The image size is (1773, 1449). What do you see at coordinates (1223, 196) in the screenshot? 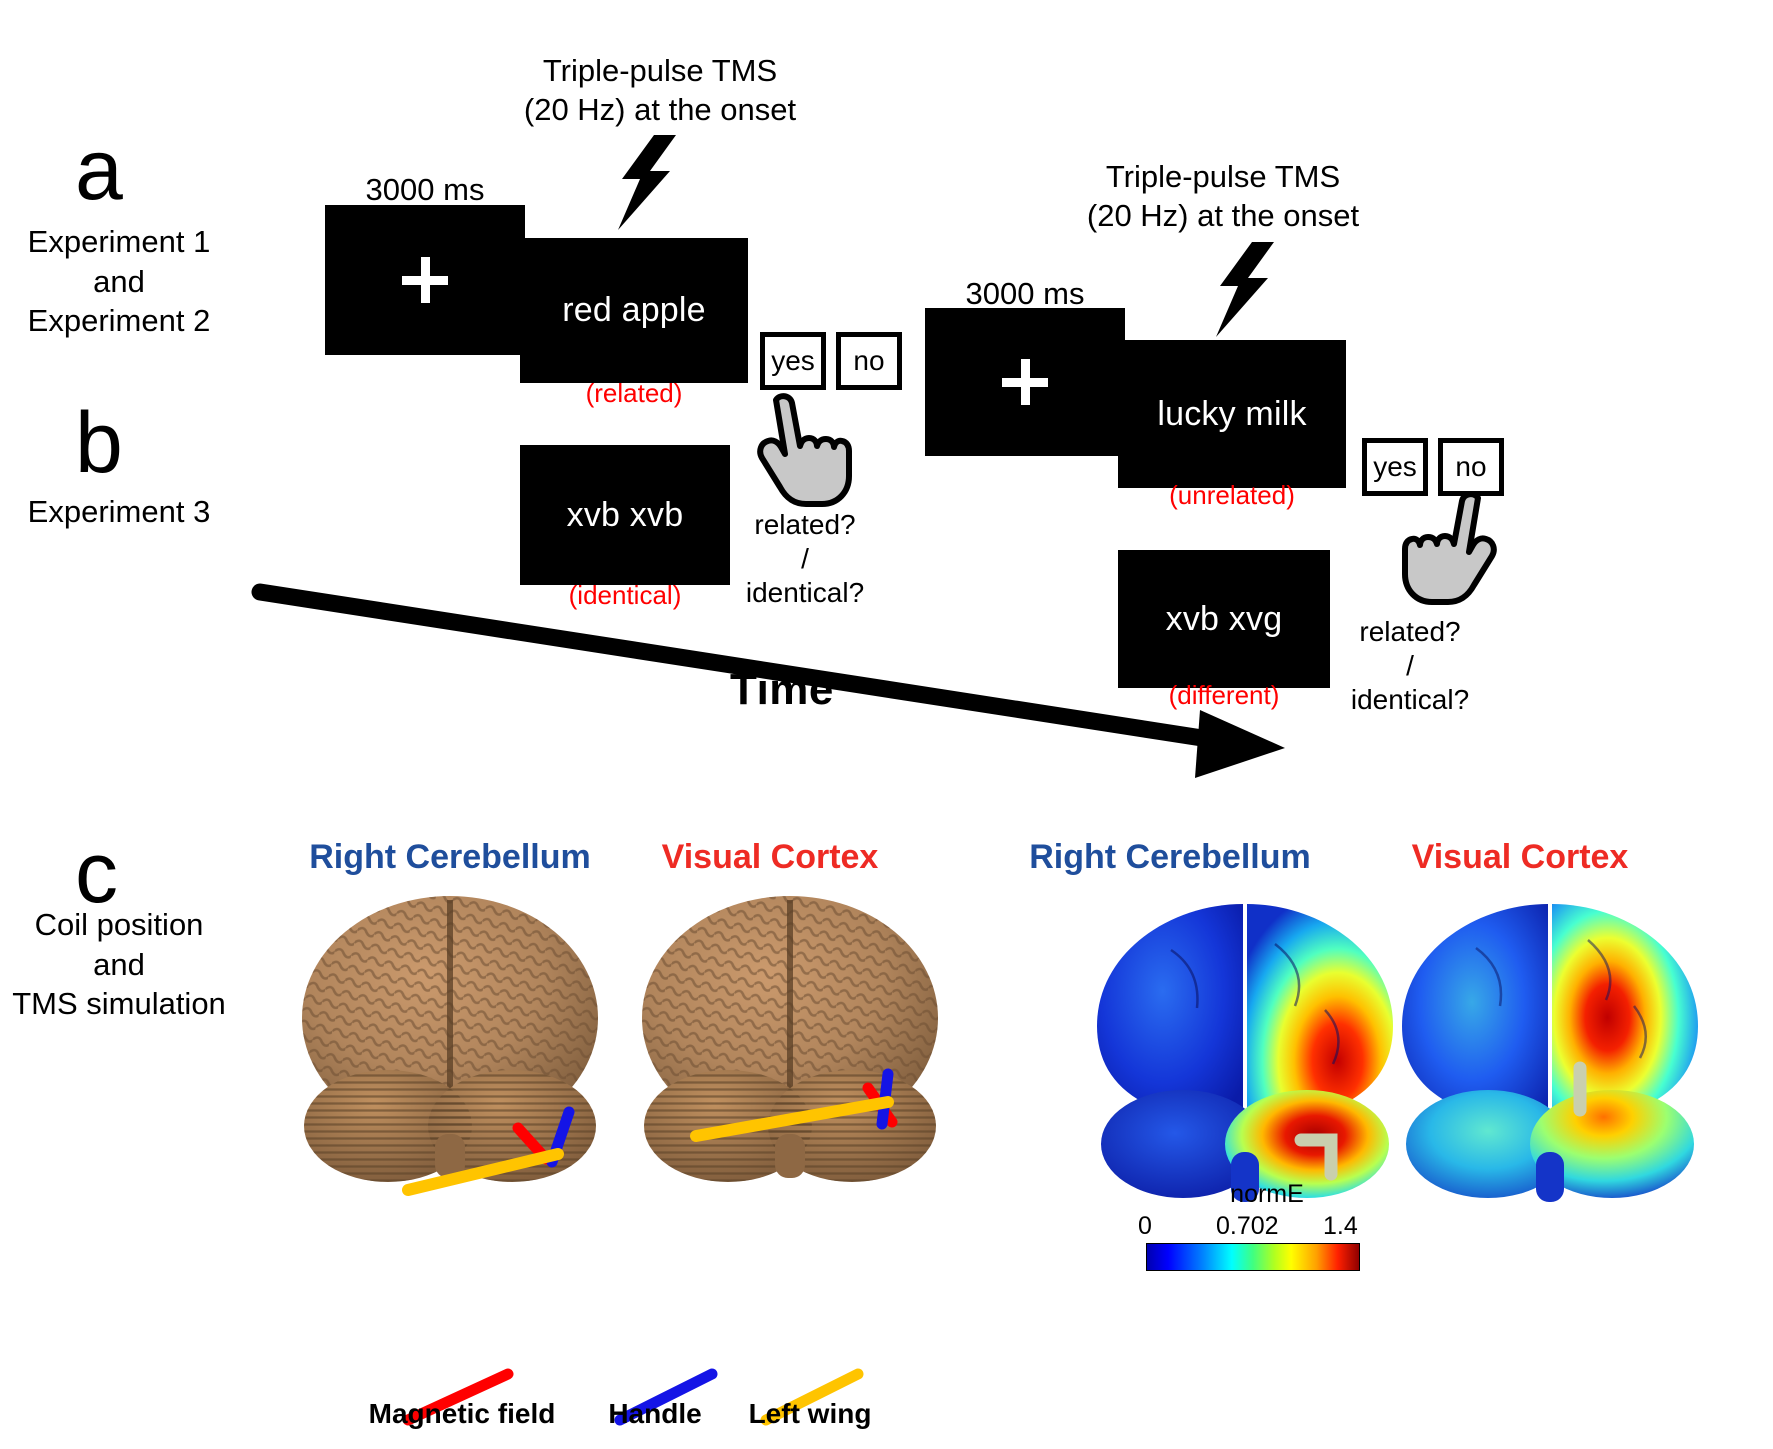
I see `tms-note-right: Triple-pulse TMS (20 Hz) at the onset` at bounding box center [1223, 196].